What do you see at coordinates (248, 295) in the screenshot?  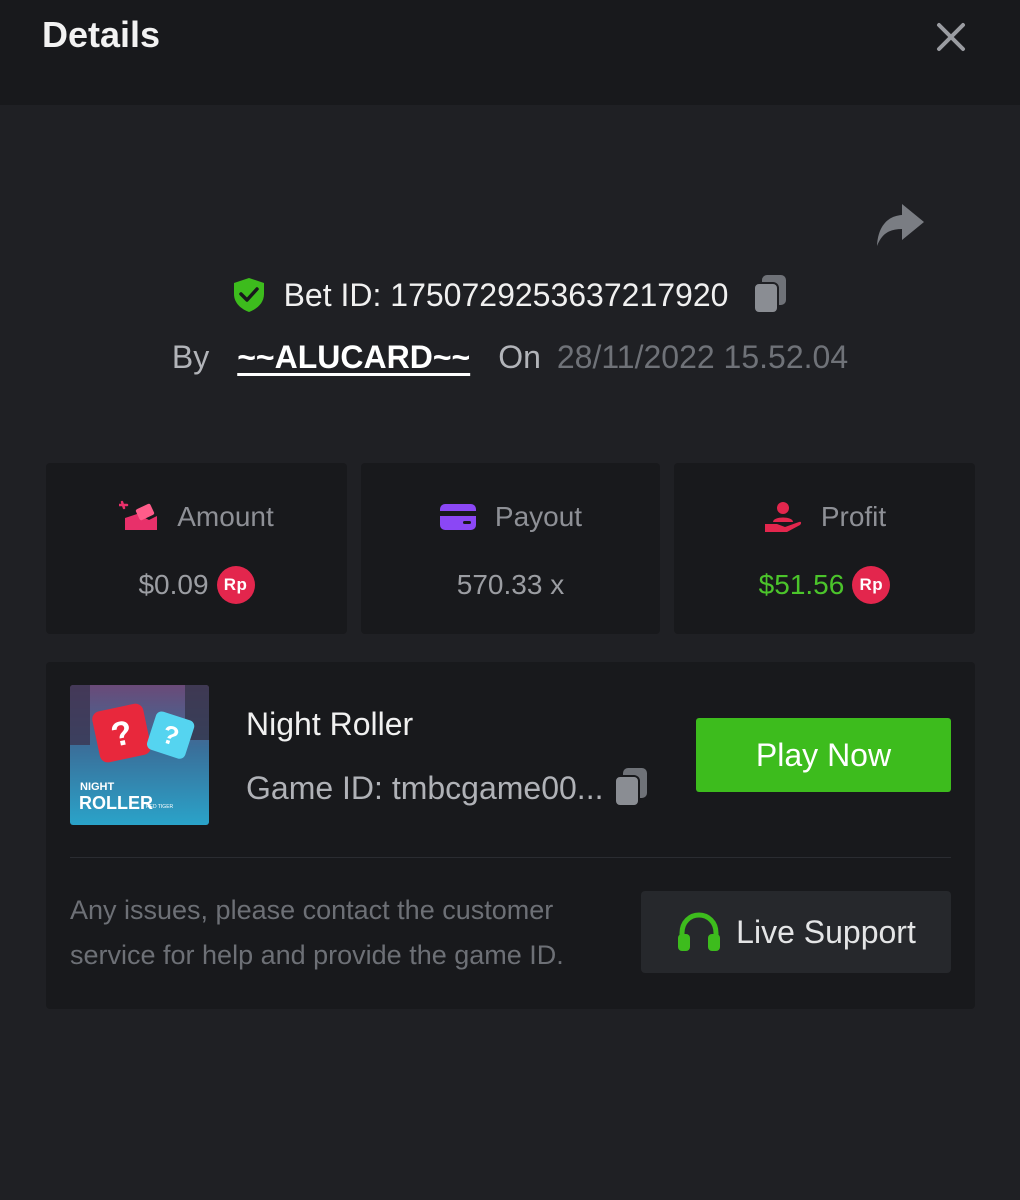 I see `verified-shield-icon` at bounding box center [248, 295].